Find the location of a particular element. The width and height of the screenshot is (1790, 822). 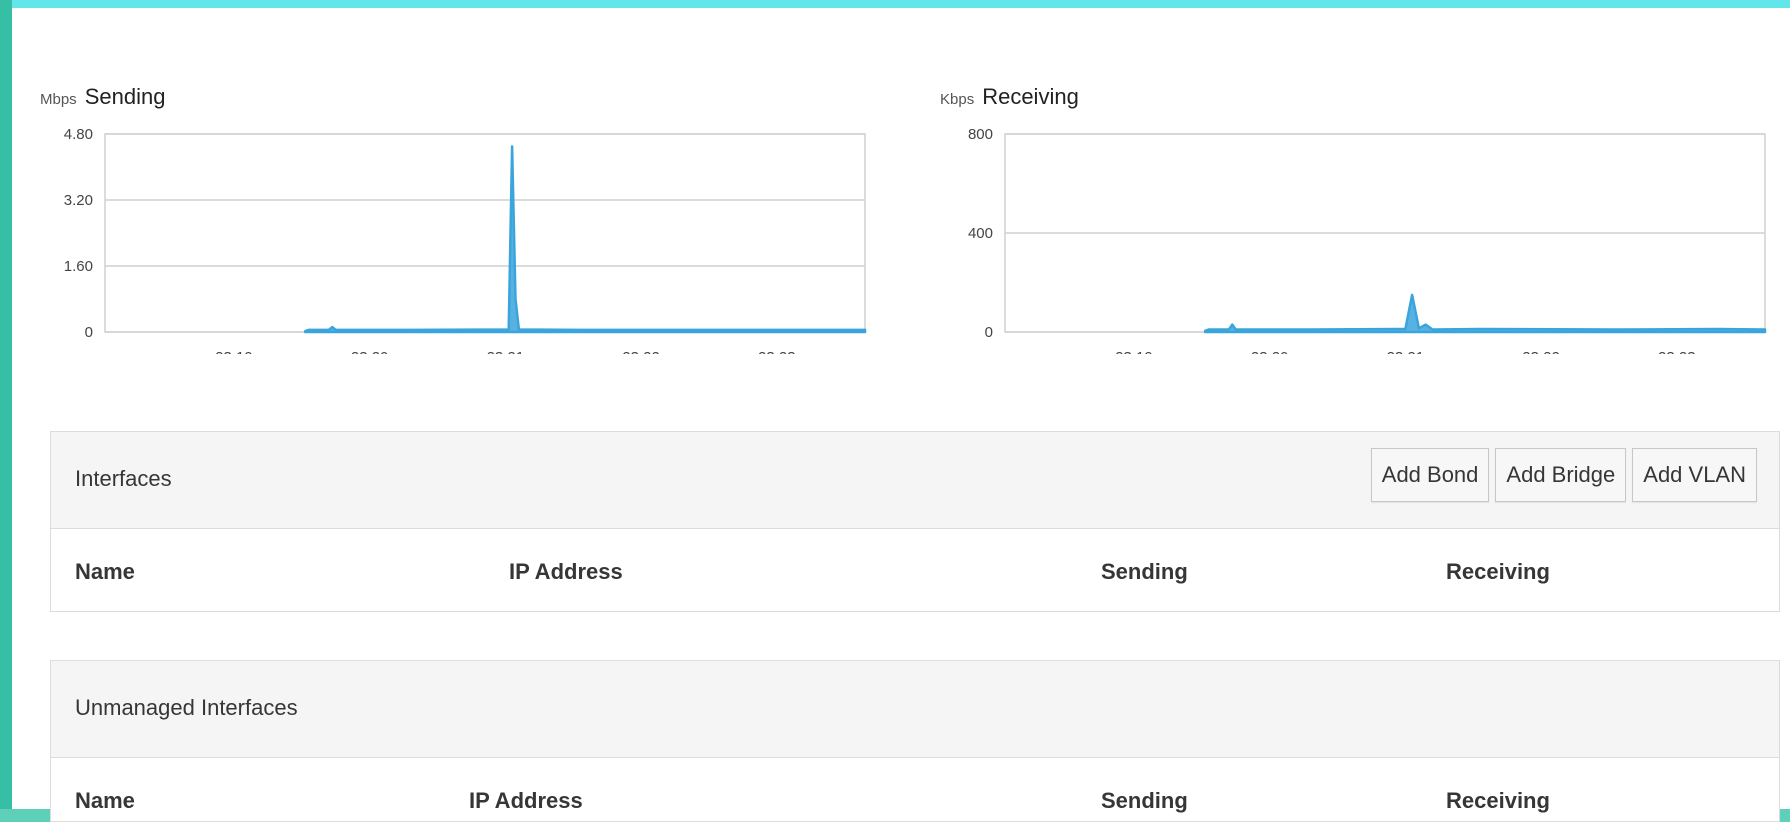

sending-plot-svg: 4.80 3.20 1.60 0 23:19 23:20 23:21 23:22 23:23 is located at coordinates (465, 240).